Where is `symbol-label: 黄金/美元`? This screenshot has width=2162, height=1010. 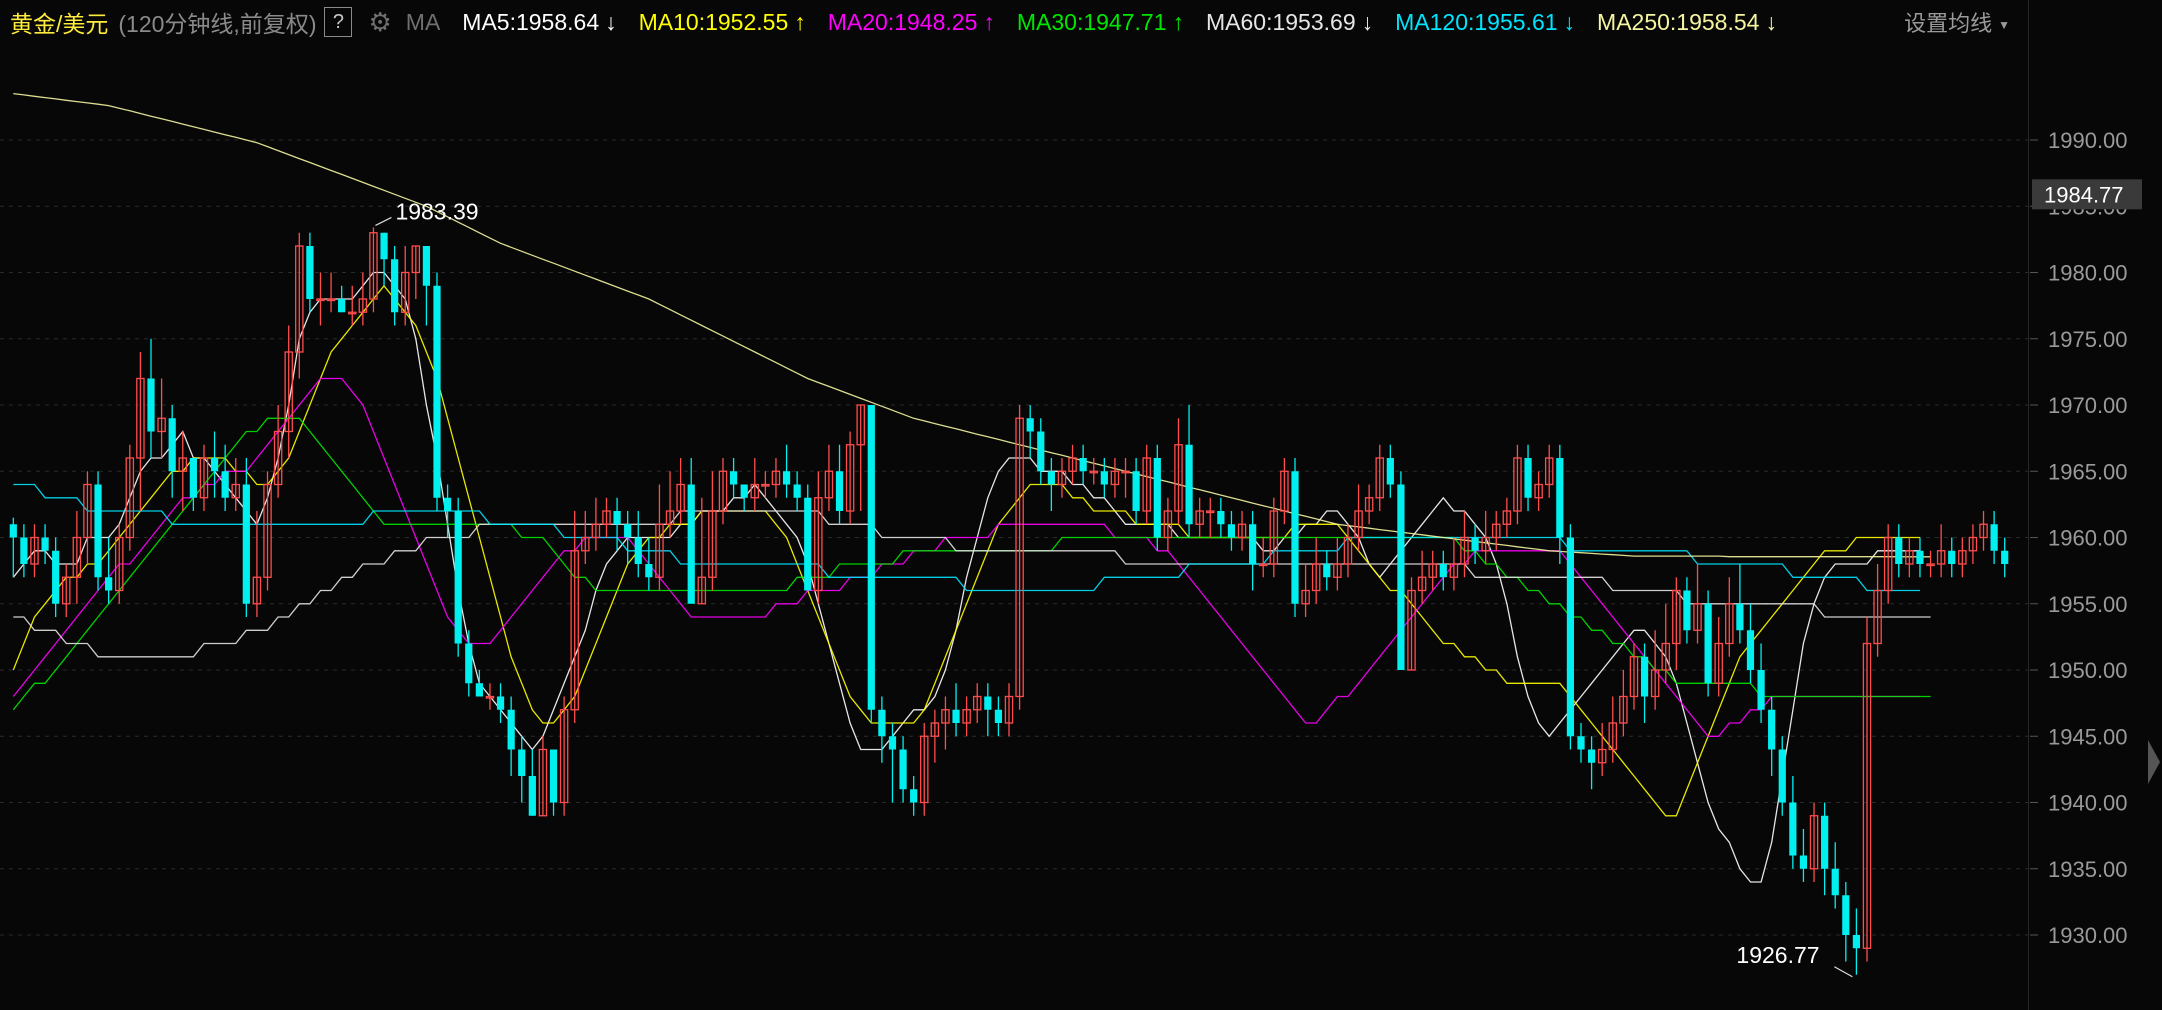
symbol-label: 黄金/美元 is located at coordinates (59, 22).